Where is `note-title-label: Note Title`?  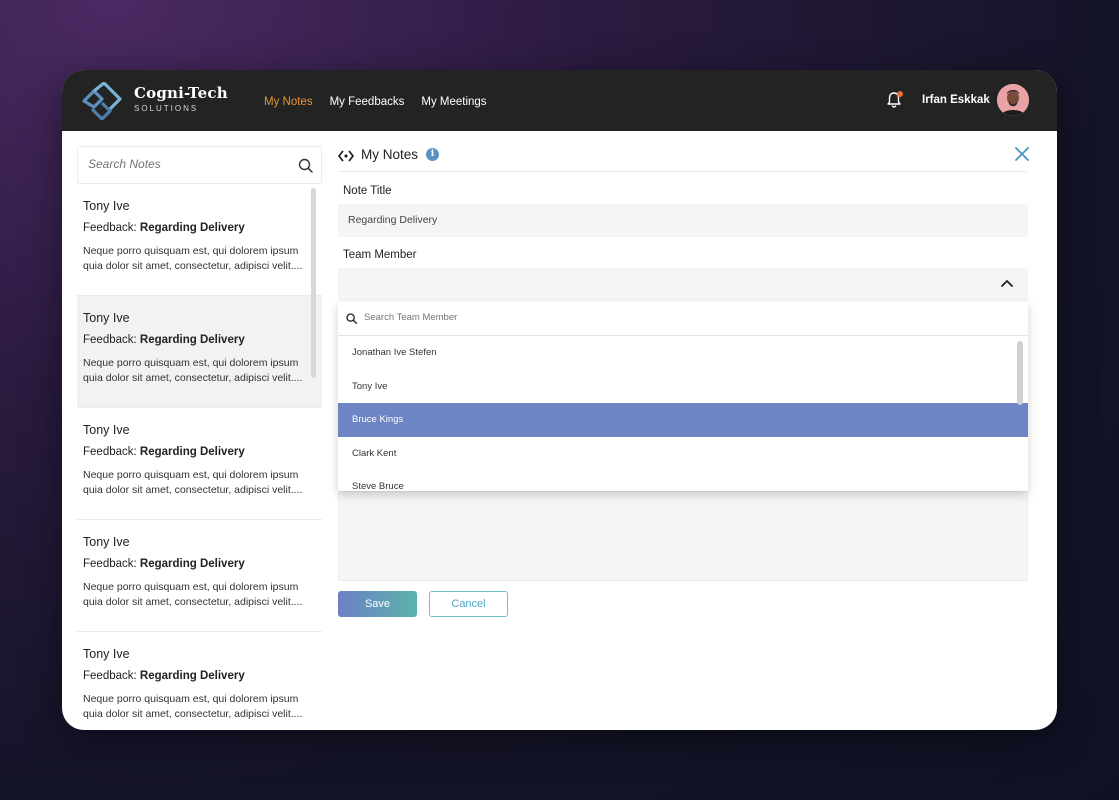
note-title-label: Note Title is located at coordinates (367, 191).